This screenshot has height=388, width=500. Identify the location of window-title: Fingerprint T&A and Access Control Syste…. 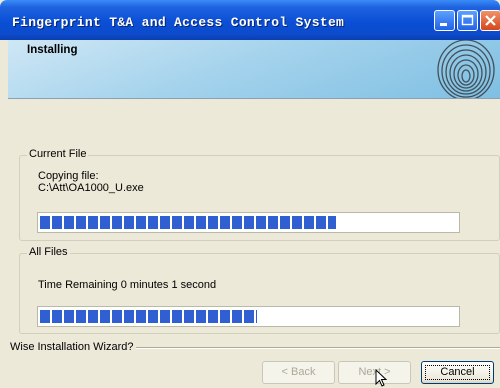
(178, 22).